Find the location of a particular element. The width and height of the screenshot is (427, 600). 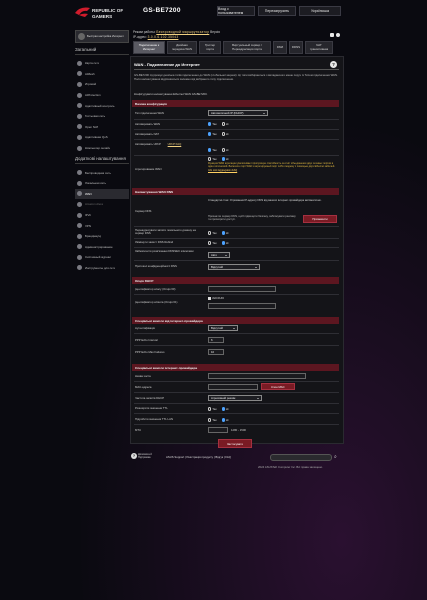

wan-type-label: Тип підключення WAN is located at coordinates (149, 113).